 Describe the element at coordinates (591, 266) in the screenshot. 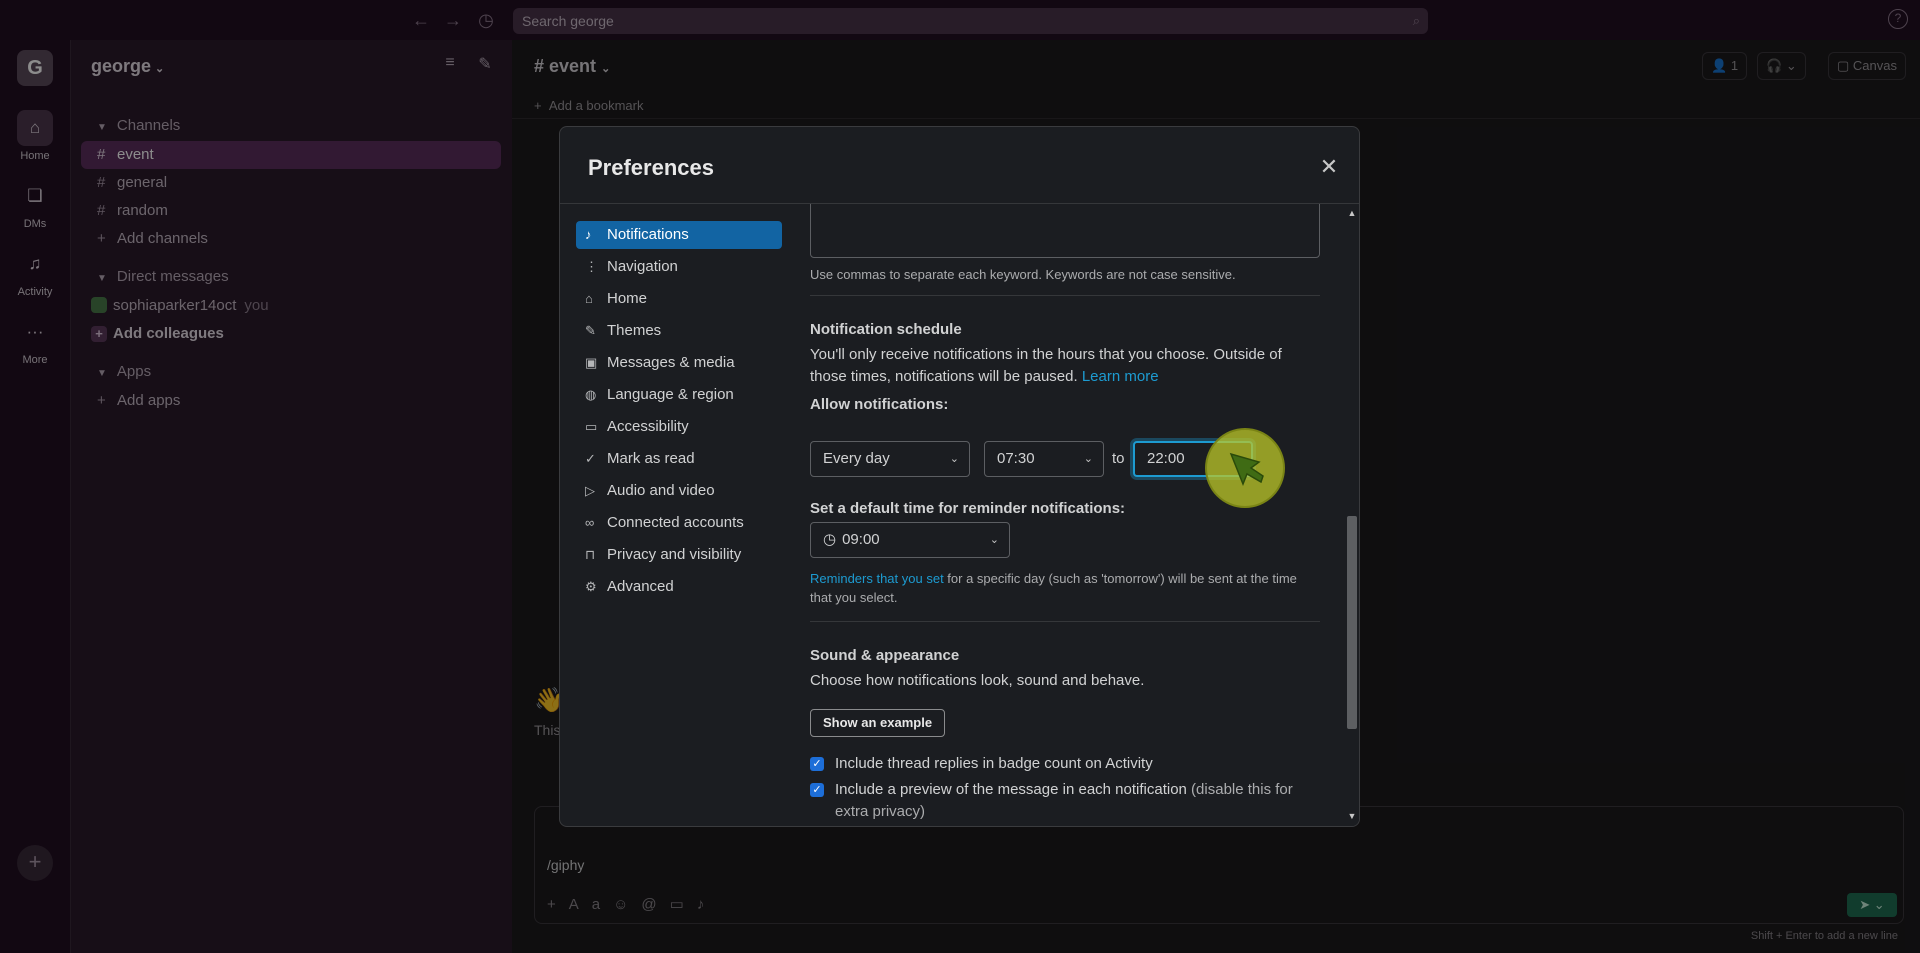

I see `navigation-icon: ⋮` at that location.